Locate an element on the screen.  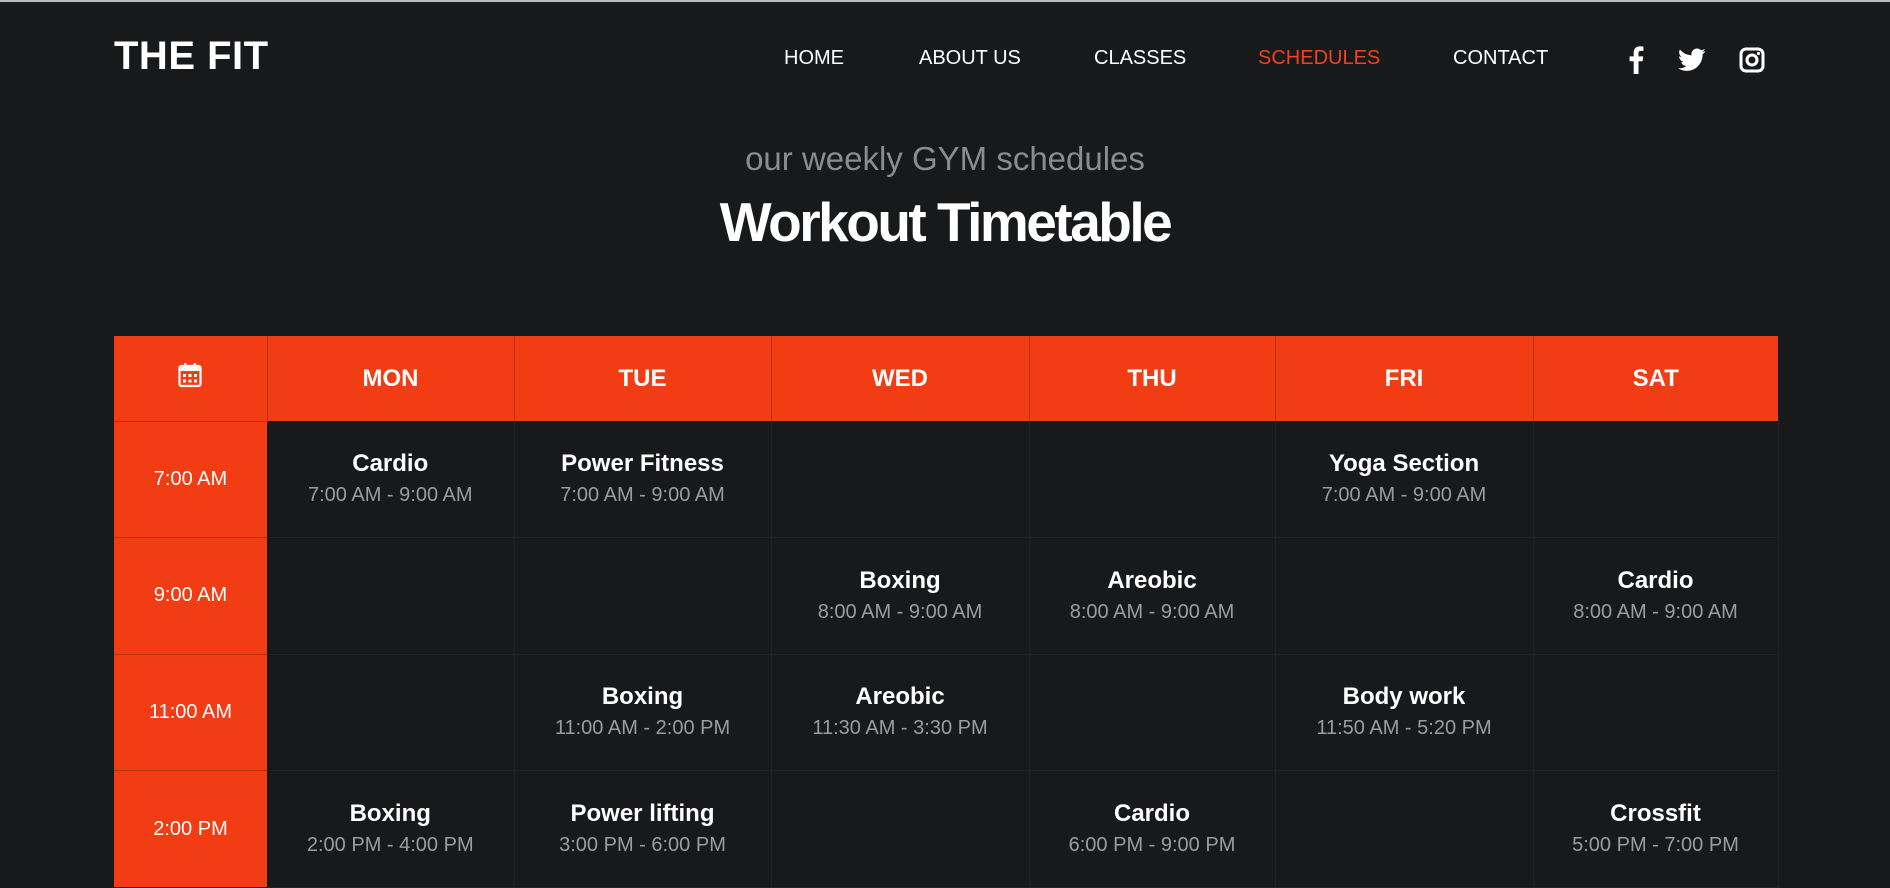
class-slot-thu: Areobic 8:00 AM - 9:00 AM is located at coordinates (1152, 596).